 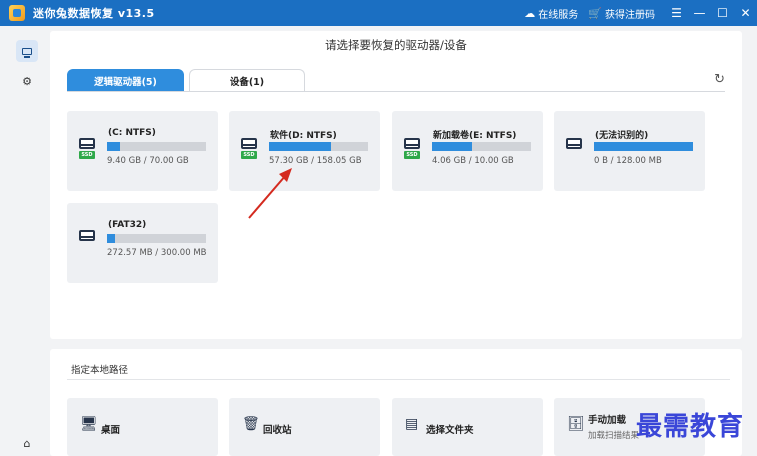 What do you see at coordinates (100, 370) in the screenshot?
I see `section-label: 指定本地路径` at bounding box center [100, 370].